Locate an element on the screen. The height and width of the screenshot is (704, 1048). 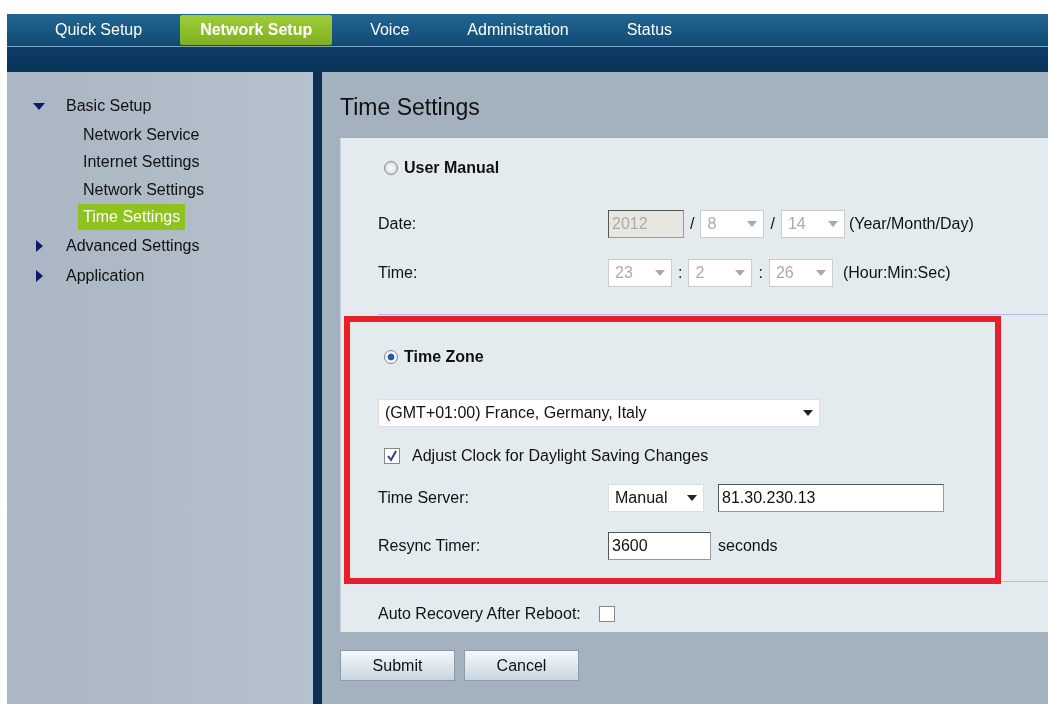
resync-timer-field: 3600 is located at coordinates (659, 546).